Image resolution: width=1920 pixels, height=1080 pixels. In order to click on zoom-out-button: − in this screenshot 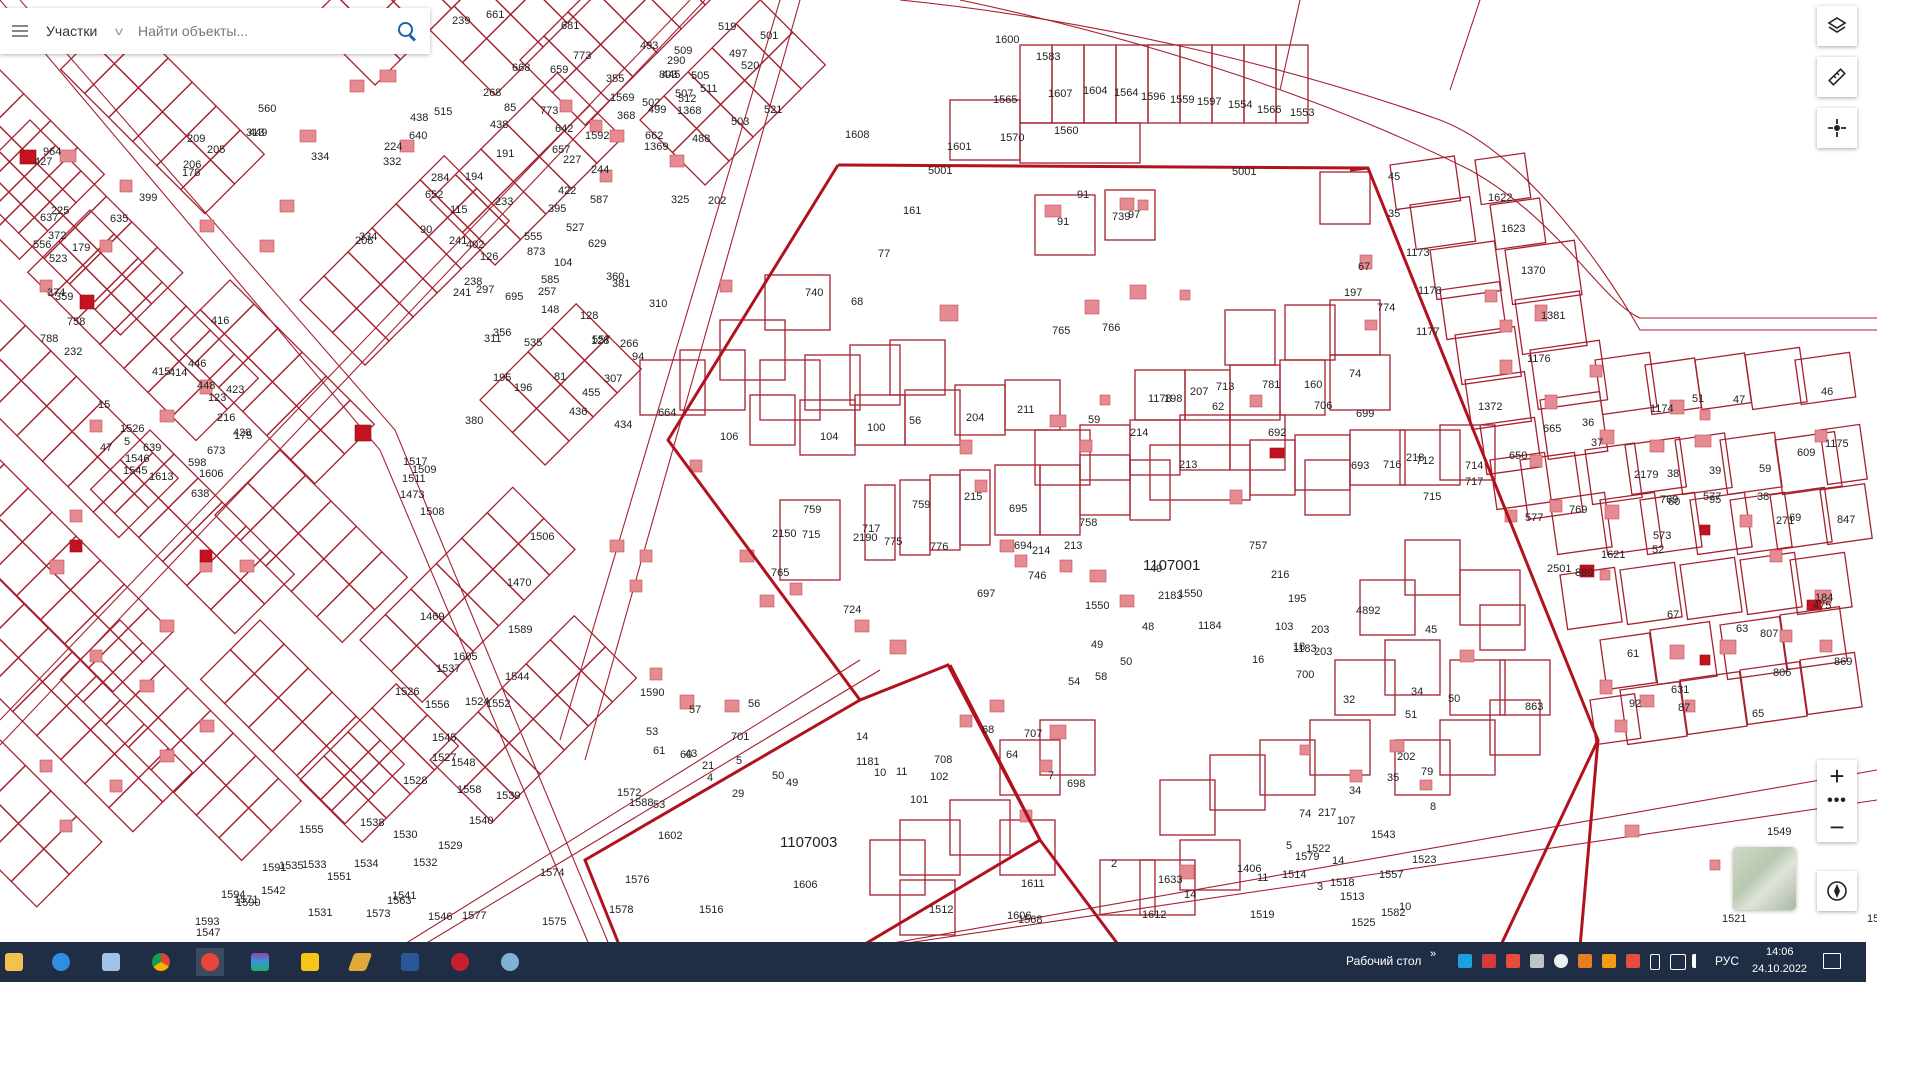, I will do `click(1837, 826)`.